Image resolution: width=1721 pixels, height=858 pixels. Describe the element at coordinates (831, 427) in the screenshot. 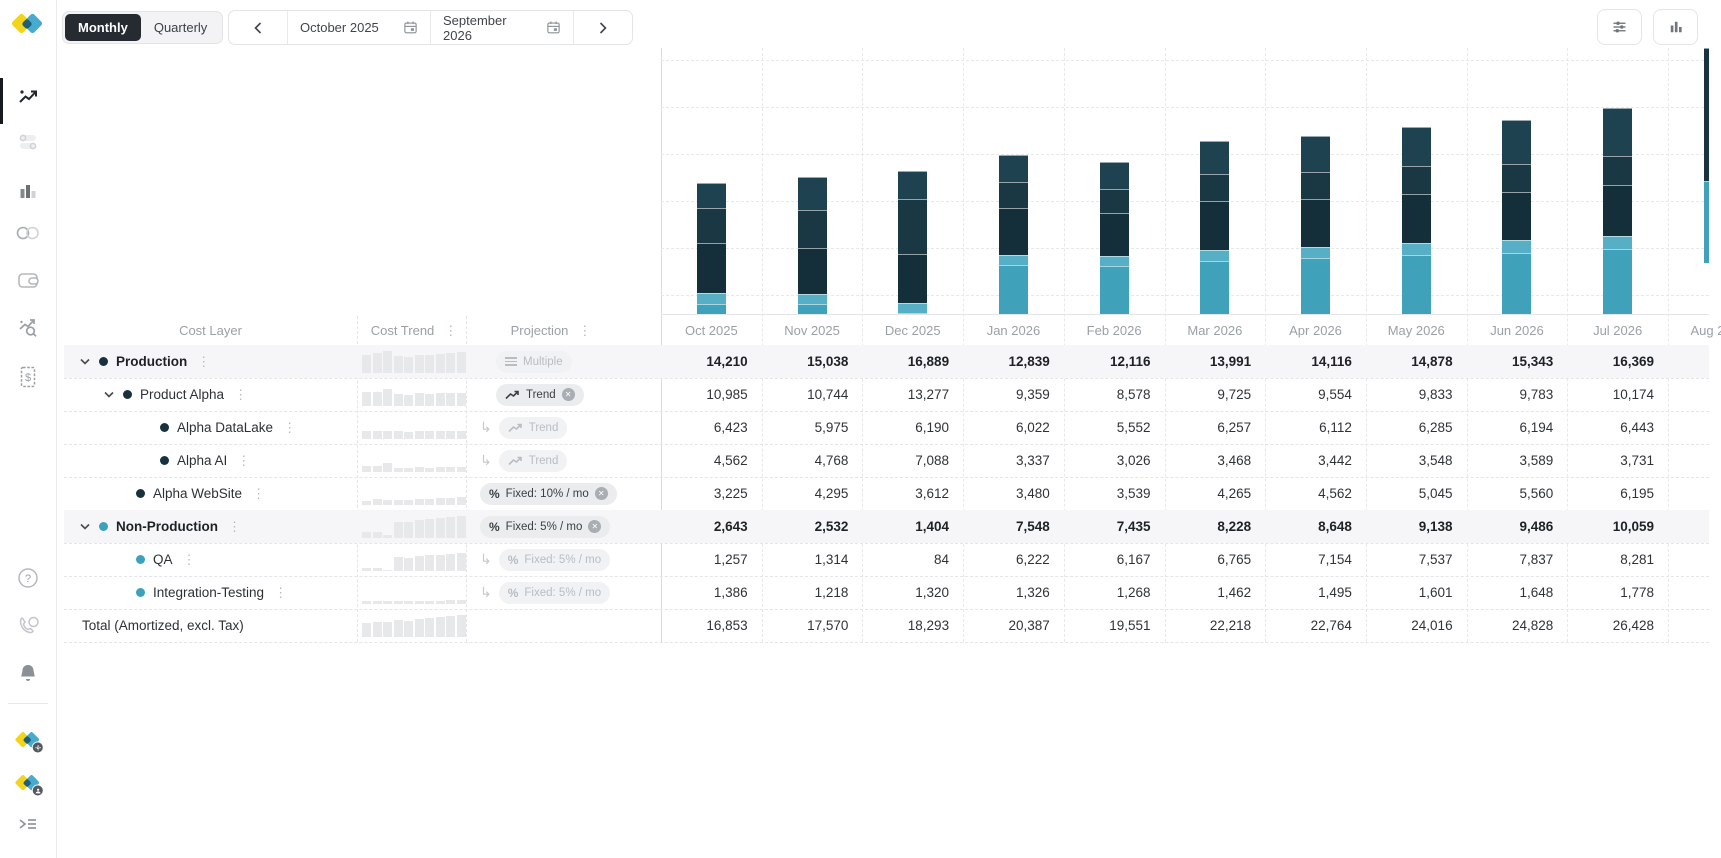

I see `value-cell: 5,975` at that location.